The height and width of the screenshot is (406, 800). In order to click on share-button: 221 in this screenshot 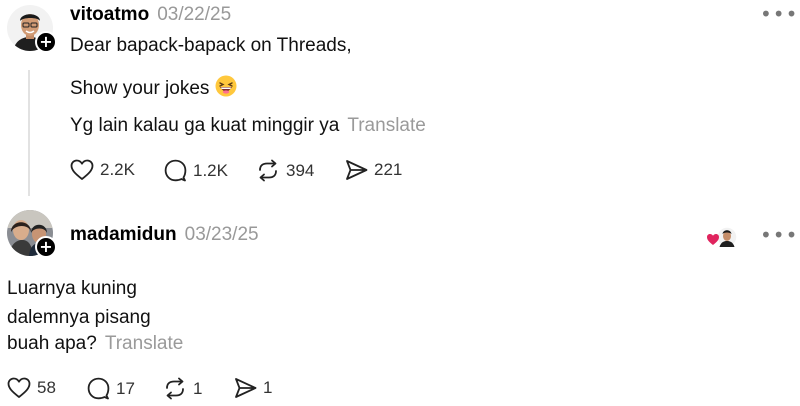, I will do `click(373, 170)`.